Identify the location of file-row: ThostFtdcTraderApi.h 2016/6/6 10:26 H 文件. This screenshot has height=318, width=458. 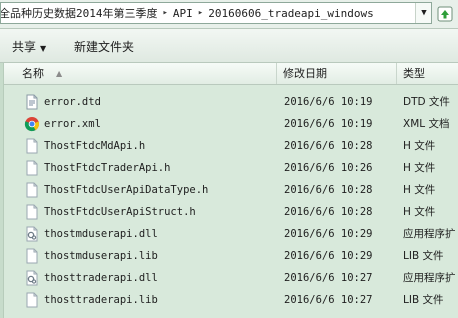
(231, 168).